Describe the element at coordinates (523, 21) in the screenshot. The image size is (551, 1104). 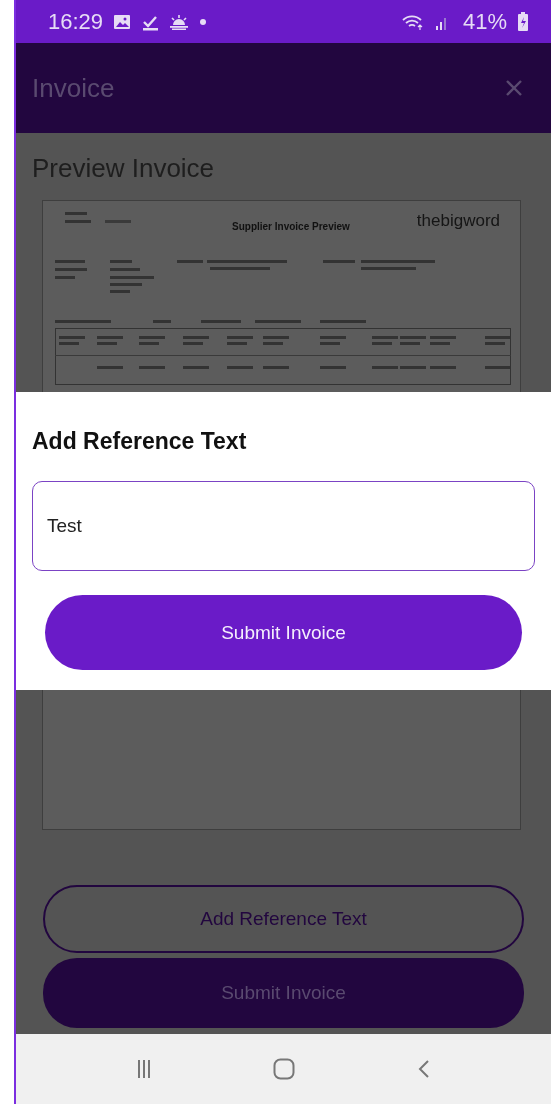
I see `battery-icon` at that location.